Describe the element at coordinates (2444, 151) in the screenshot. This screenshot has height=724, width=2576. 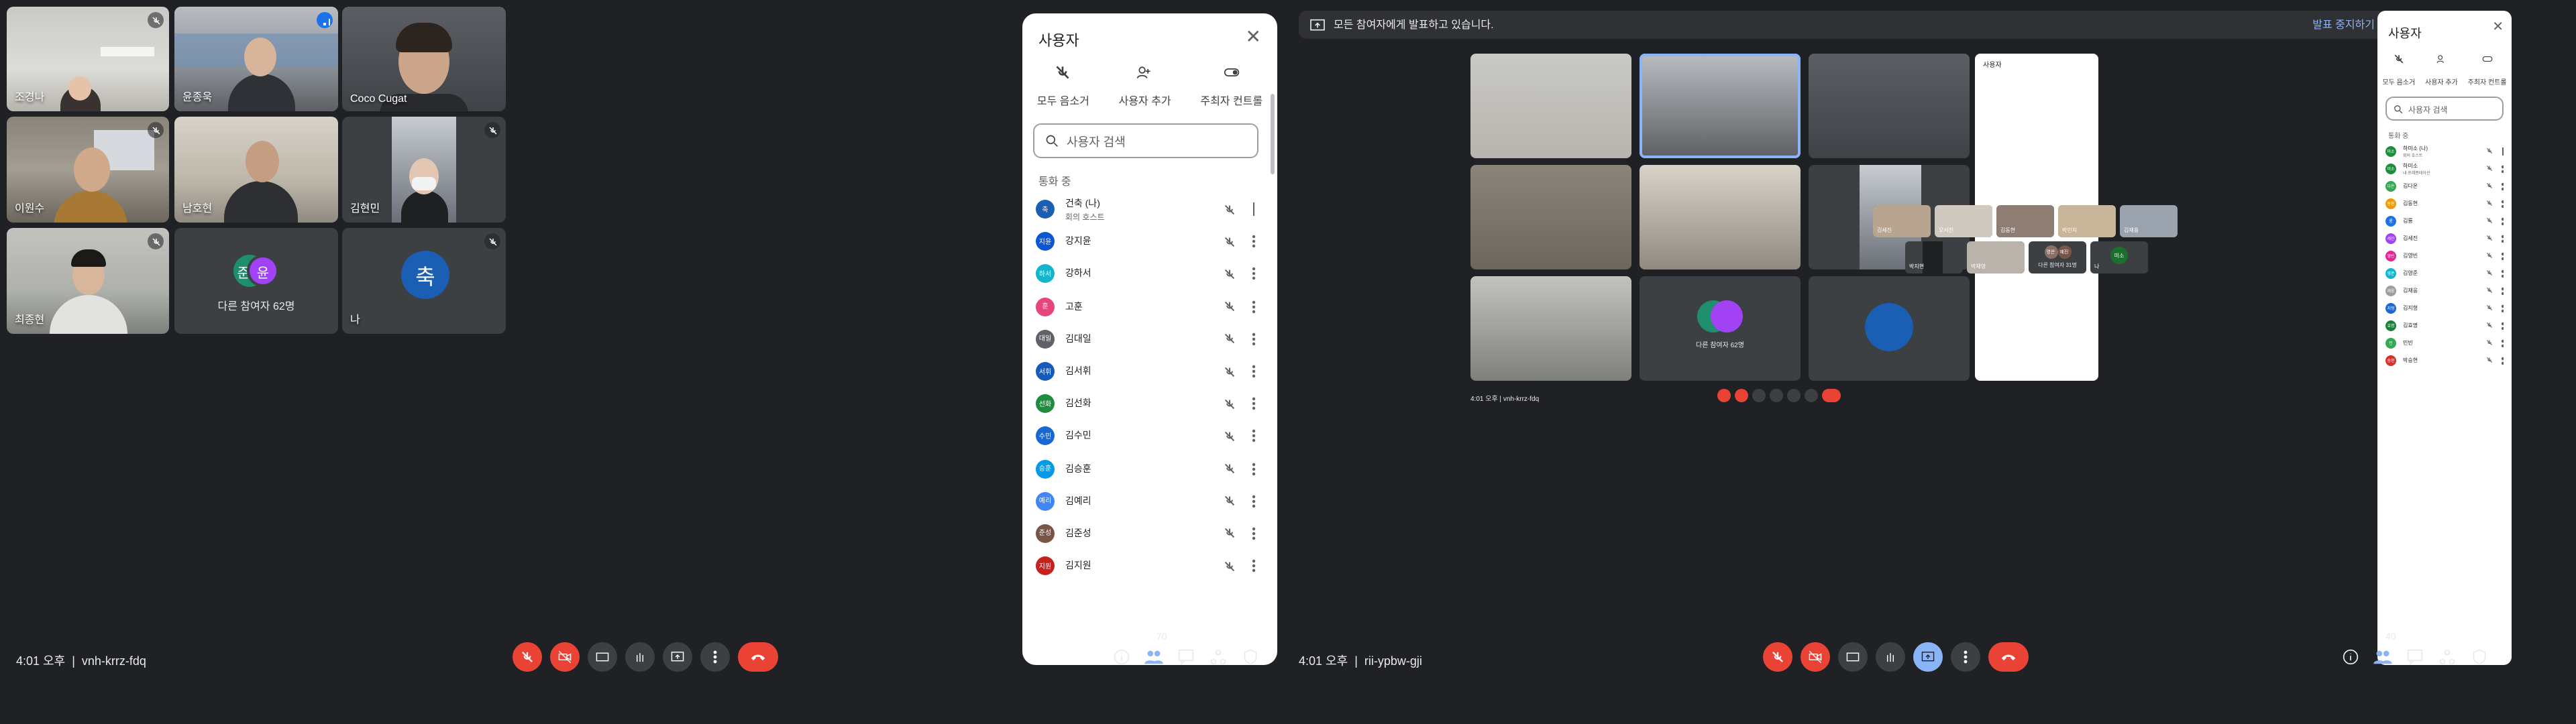
I see `participant-row: 미소 하미소 (나) 회의 호스트` at that location.